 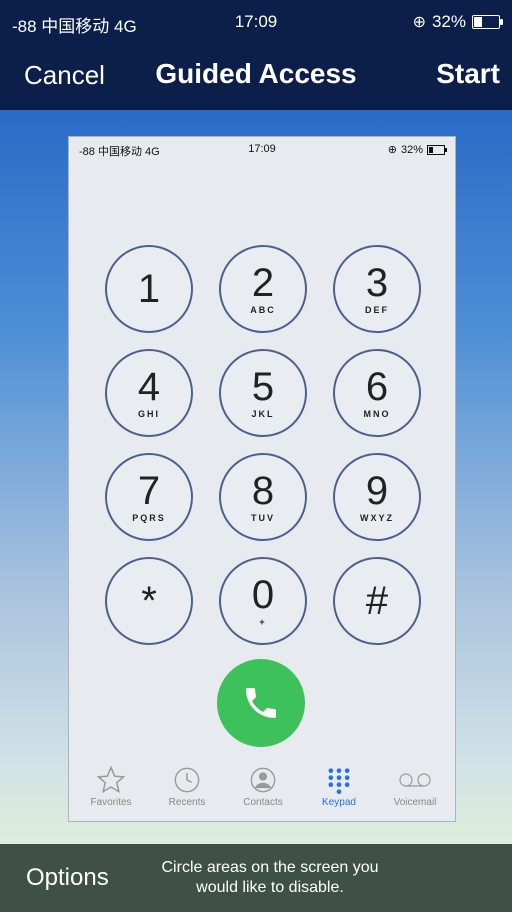 I want to click on key-letters: JKL, so click(x=263, y=414).